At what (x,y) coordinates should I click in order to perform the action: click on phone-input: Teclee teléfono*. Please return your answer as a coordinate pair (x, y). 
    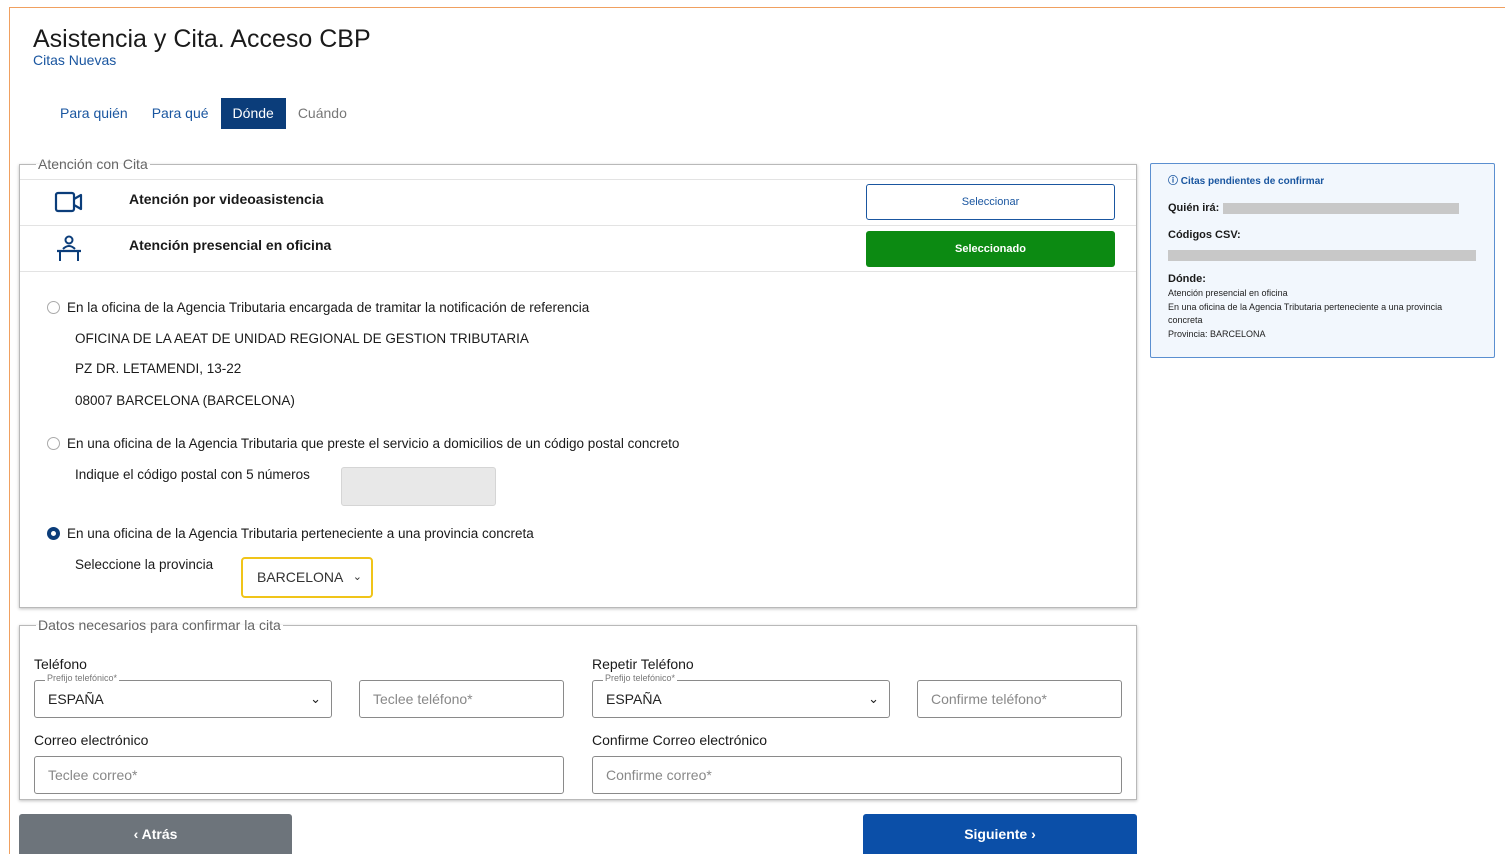
    Looking at the image, I should click on (461, 699).